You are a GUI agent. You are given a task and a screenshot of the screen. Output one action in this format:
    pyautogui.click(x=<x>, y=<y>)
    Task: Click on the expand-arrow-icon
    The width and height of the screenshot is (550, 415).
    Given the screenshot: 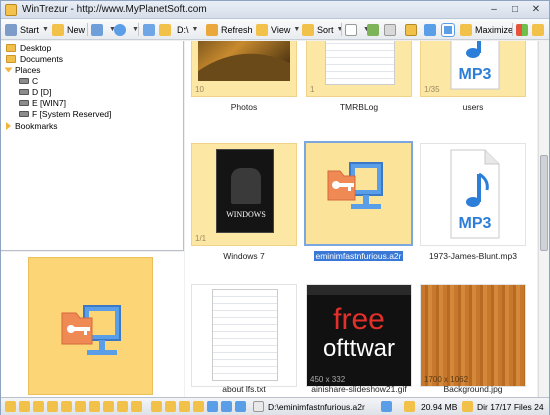 What is the action you would take?
    pyautogui.click(x=8, y=126)
    